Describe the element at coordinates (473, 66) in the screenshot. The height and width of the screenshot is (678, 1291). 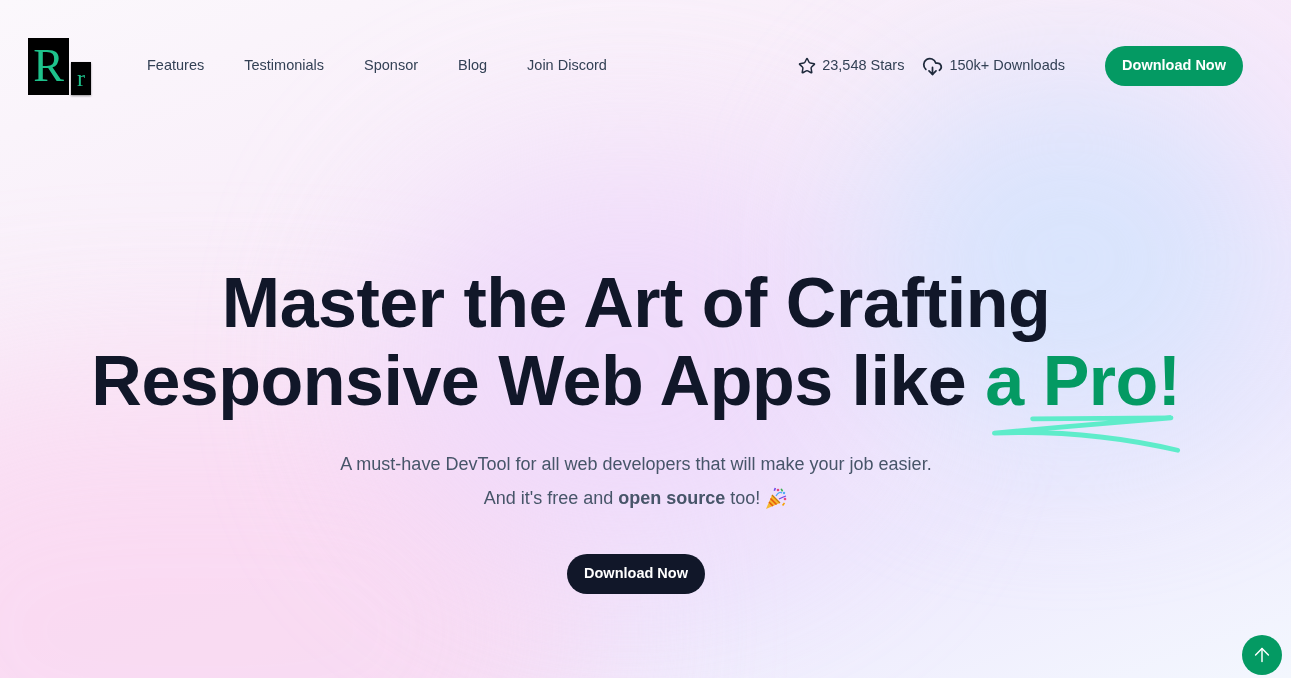
I see `nav-link: Blog` at that location.